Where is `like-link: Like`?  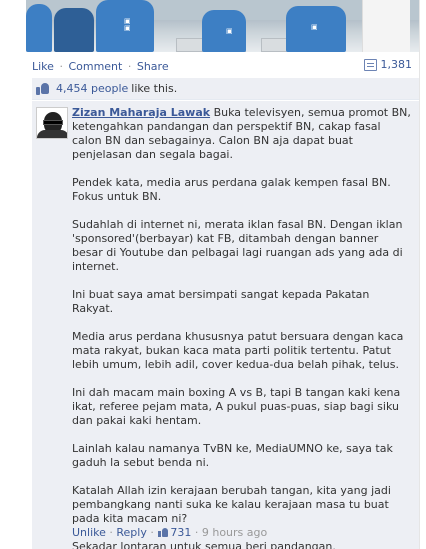 like-link: Like is located at coordinates (43, 66).